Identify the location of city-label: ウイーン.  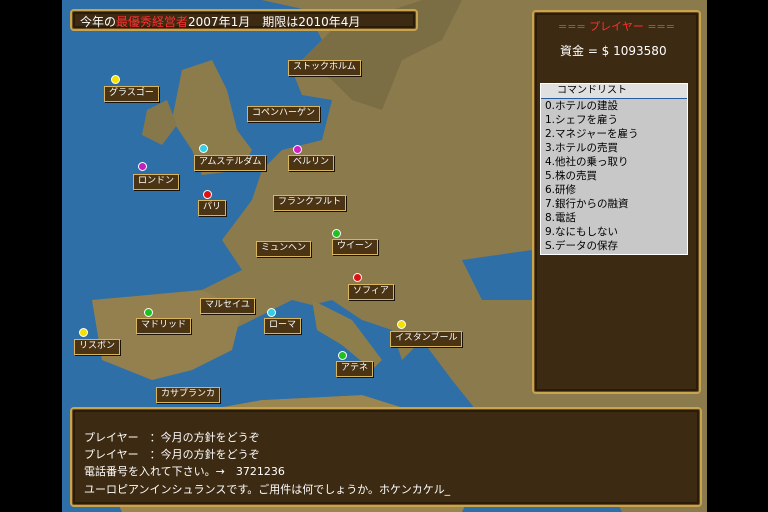
(355, 246).